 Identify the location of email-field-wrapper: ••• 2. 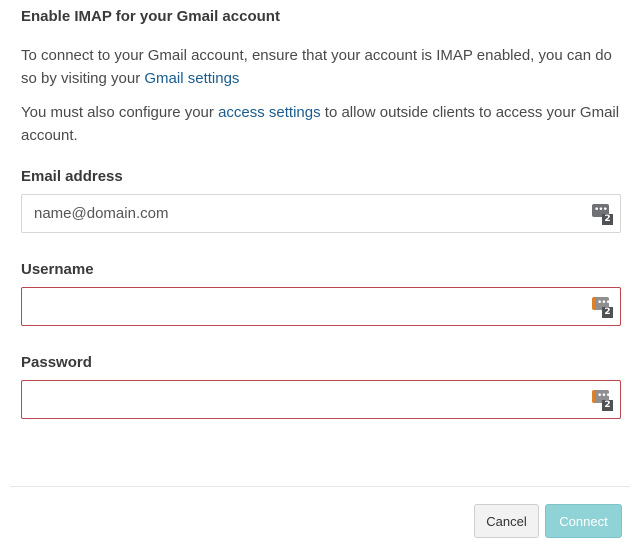
(321, 213).